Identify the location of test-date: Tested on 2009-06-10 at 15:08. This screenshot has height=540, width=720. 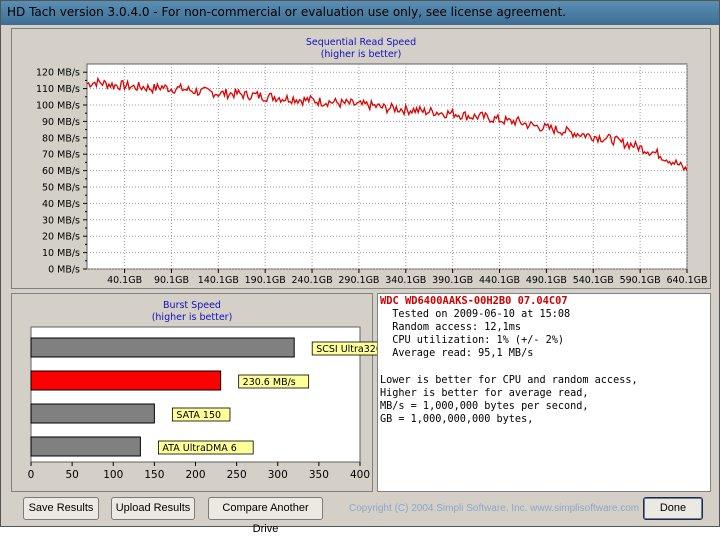
(475, 314).